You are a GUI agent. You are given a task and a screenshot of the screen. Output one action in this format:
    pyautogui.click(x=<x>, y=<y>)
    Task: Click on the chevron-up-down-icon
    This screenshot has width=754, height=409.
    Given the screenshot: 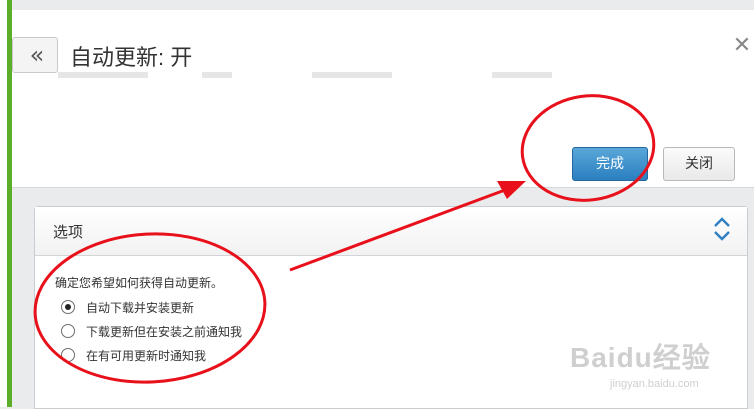 What is the action you would take?
    pyautogui.click(x=722, y=229)
    